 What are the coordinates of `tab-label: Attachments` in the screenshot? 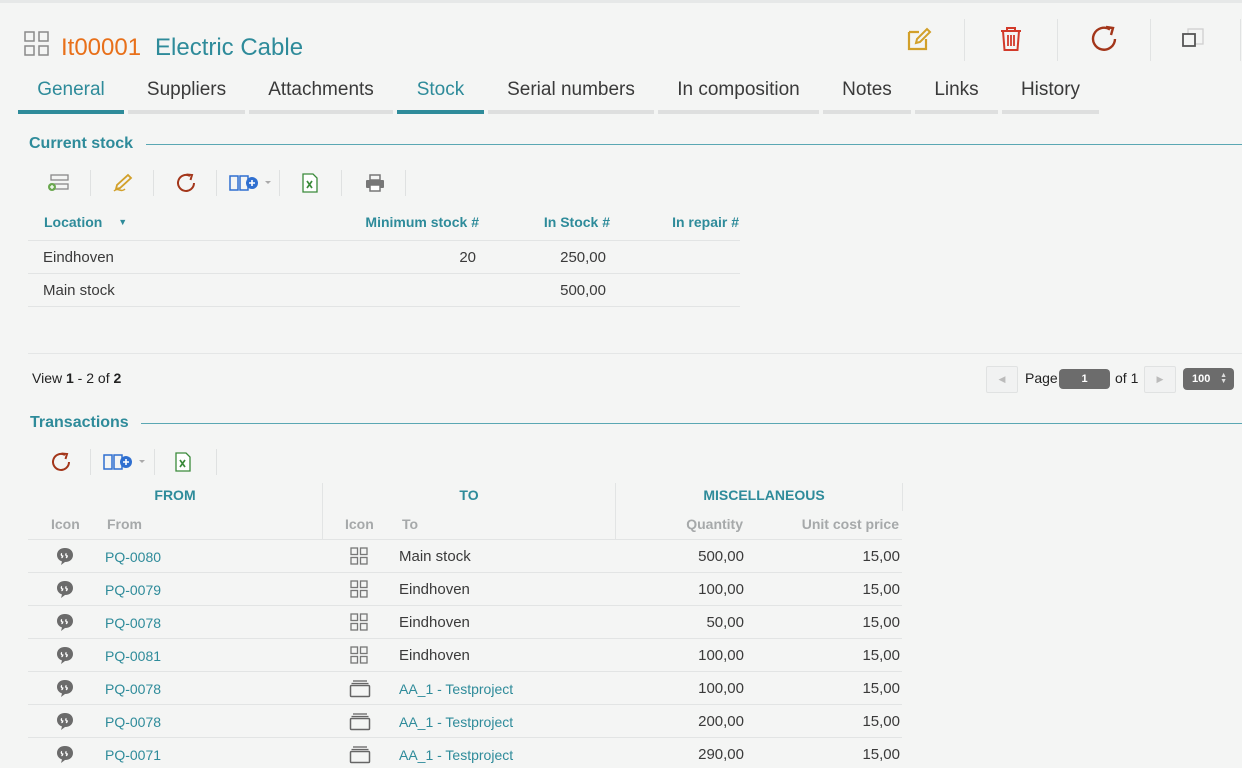 It's located at (321, 89).